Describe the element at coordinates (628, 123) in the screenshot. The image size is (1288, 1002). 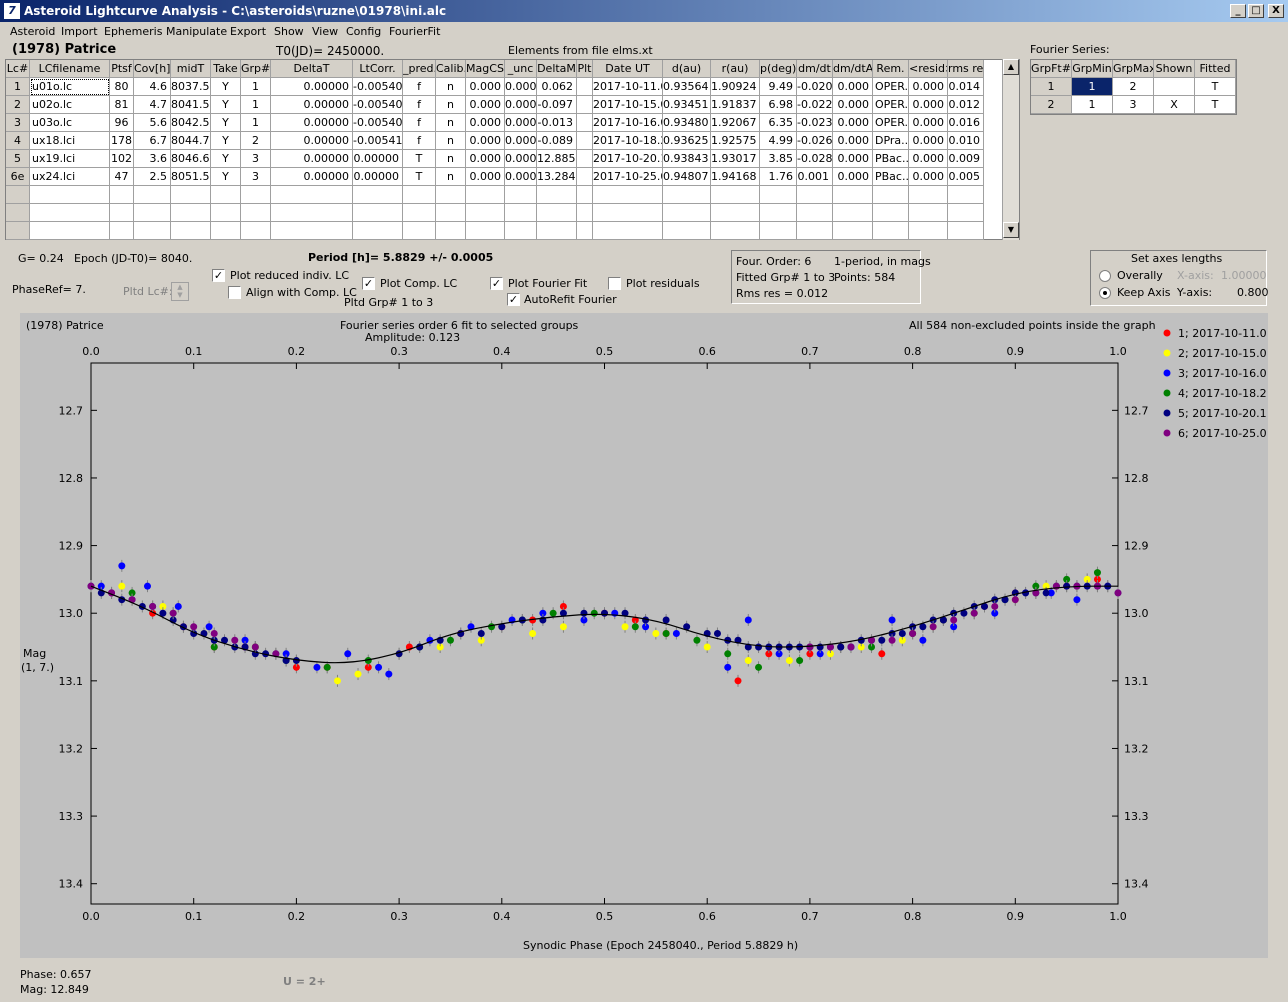
I see `table-cell: 2017-10-16.0` at that location.